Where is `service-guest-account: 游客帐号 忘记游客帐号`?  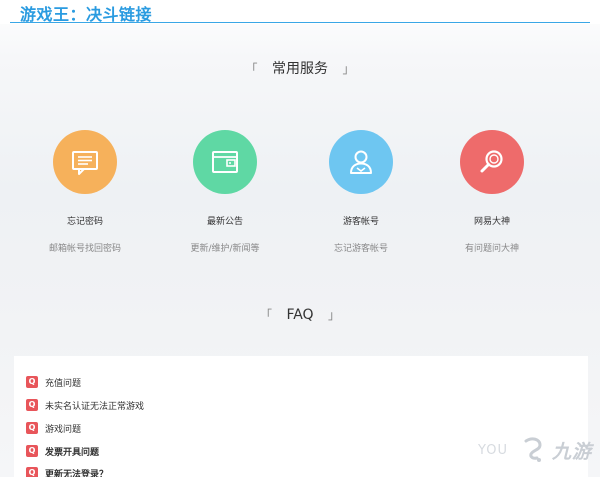 service-guest-account: 游客帐号 忘记游客帐号 is located at coordinates (361, 192).